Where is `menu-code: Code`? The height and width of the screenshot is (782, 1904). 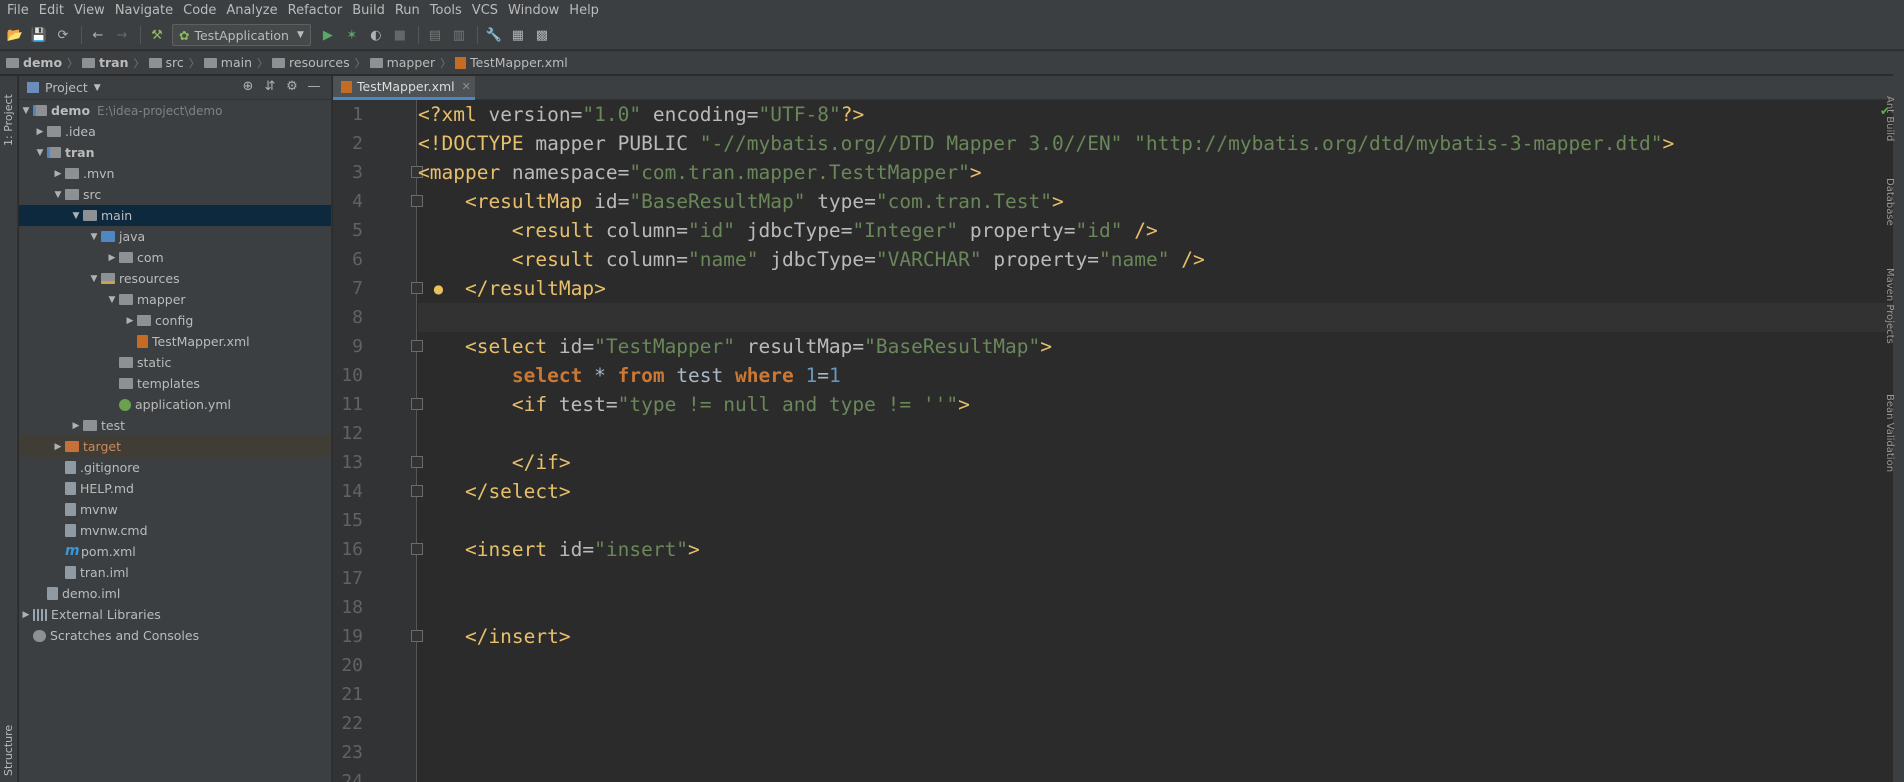
menu-code: Code is located at coordinates (199, 10).